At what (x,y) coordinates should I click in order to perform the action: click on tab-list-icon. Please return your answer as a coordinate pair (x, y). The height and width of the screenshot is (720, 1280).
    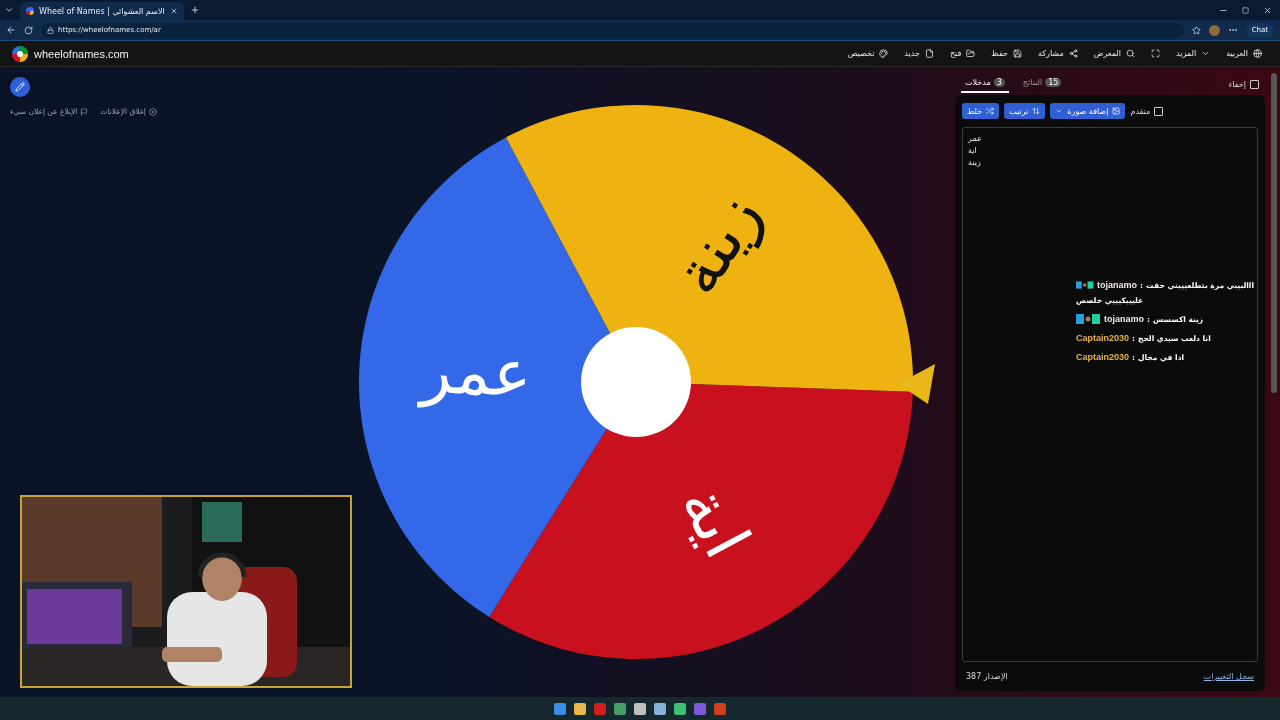
    Looking at the image, I should click on (9, 10).